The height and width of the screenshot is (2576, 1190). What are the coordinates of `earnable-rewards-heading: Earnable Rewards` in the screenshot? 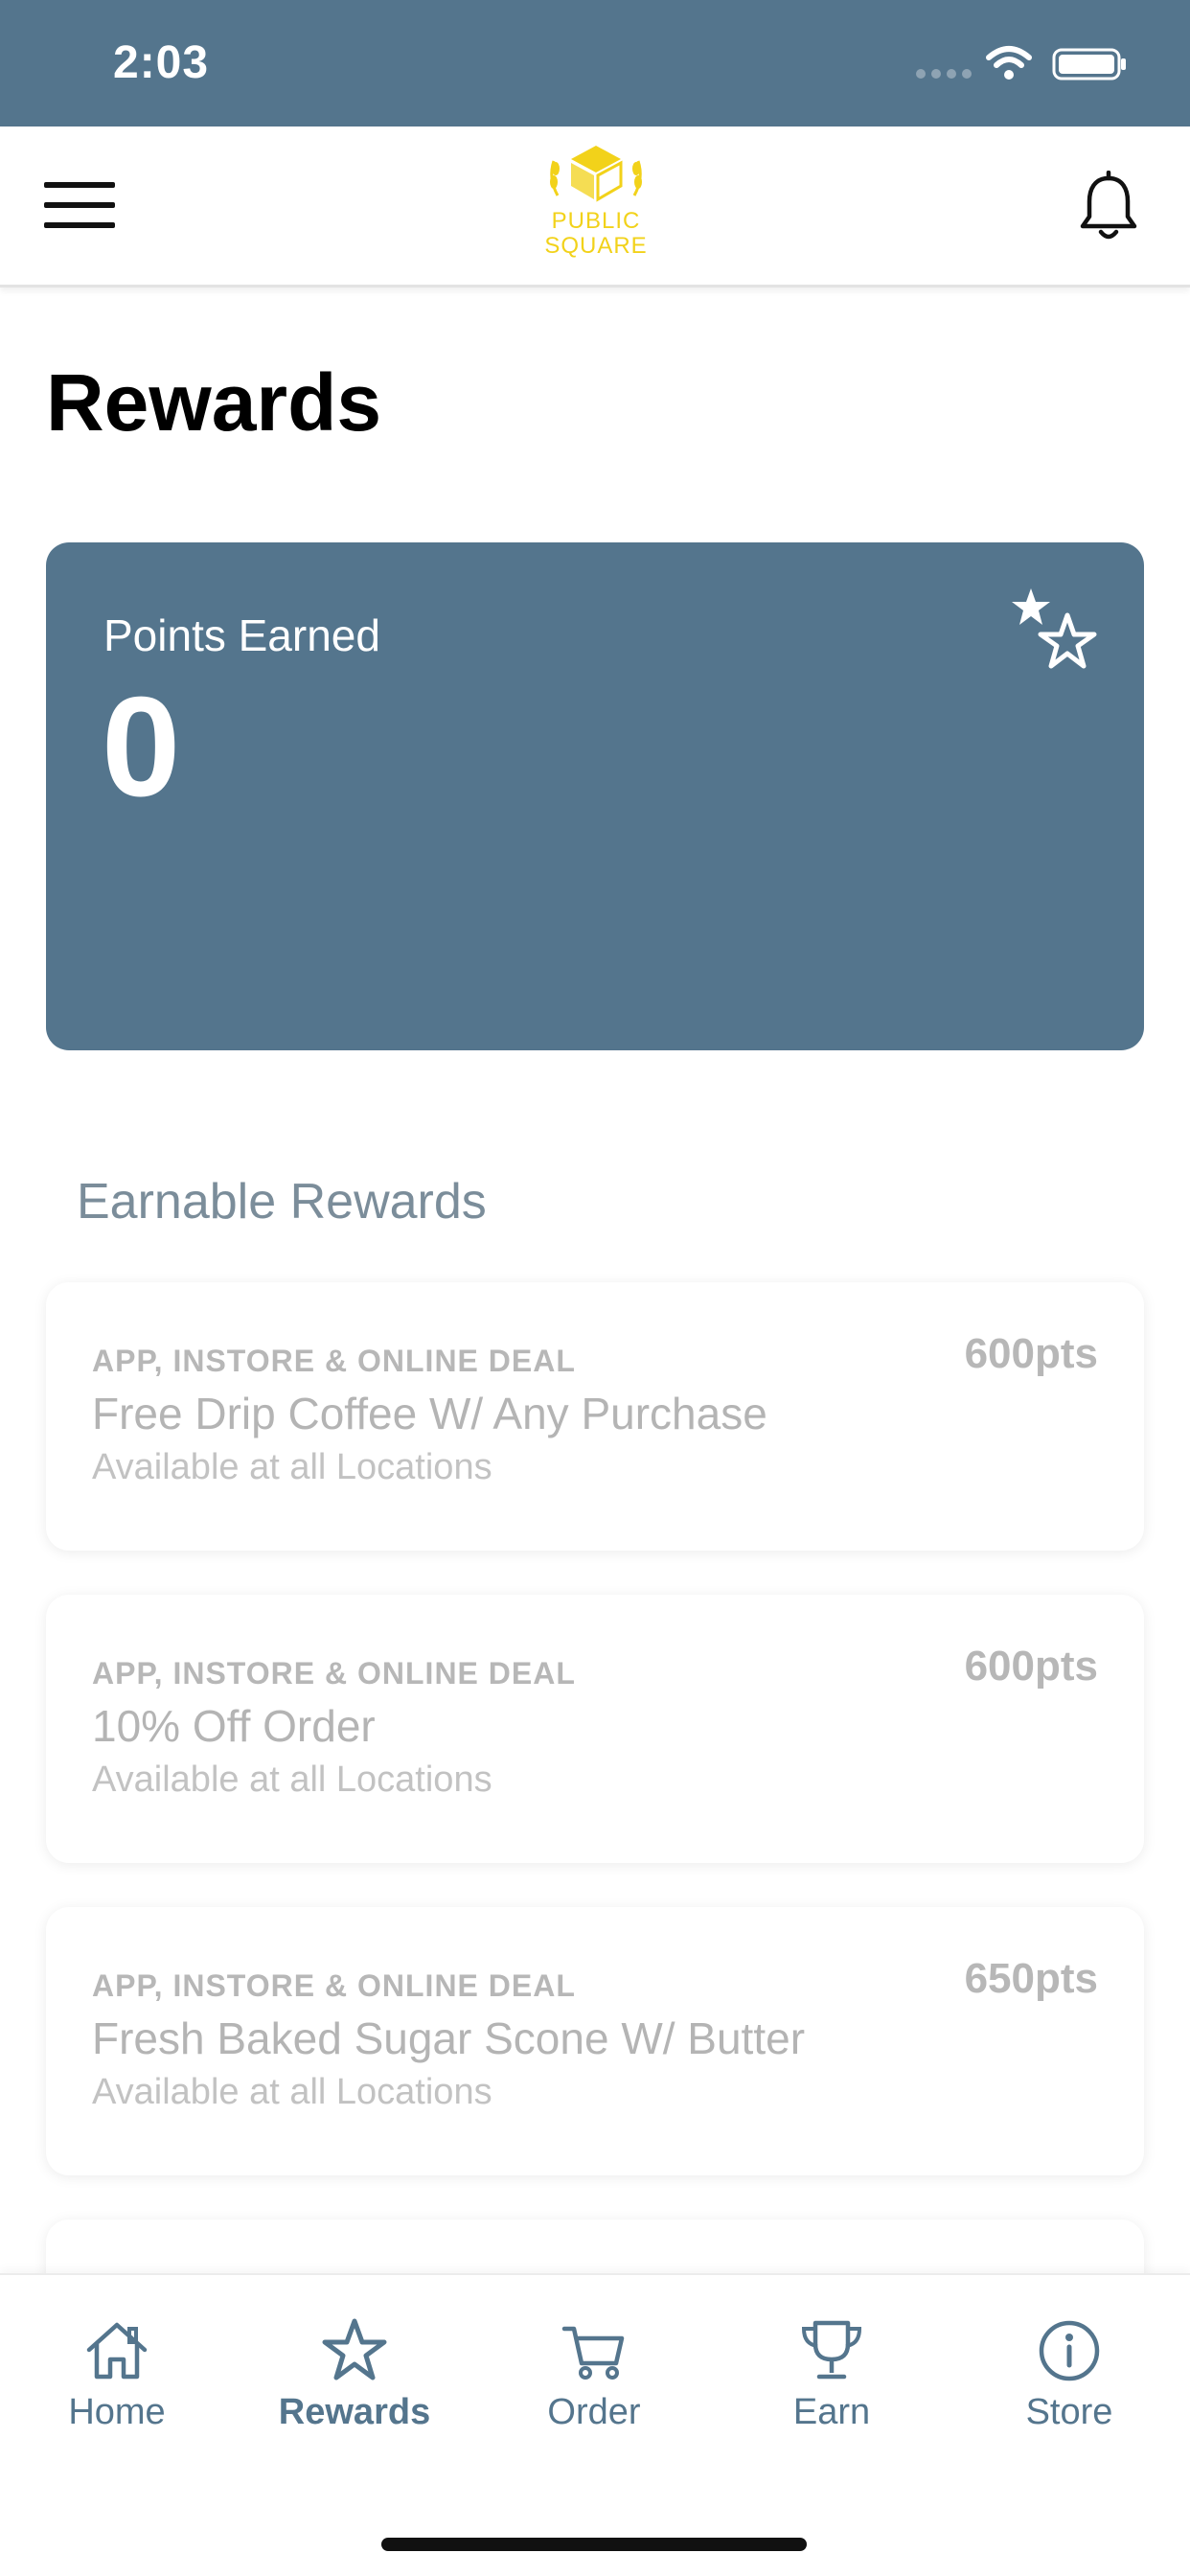 It's located at (282, 1202).